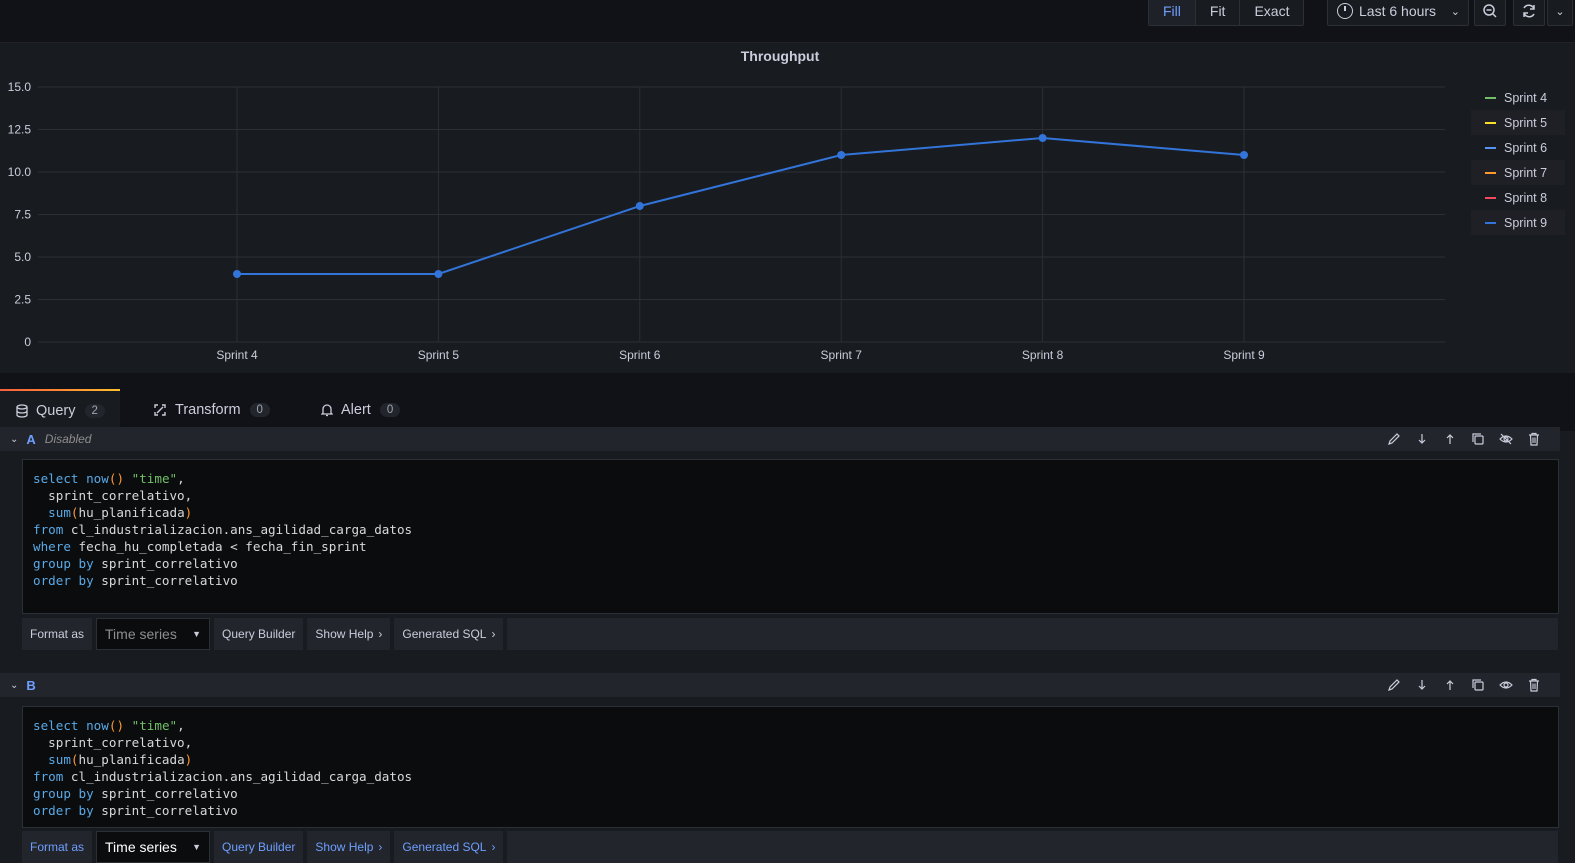 Image resolution: width=1575 pixels, height=863 pixels. I want to click on fit-button: Fit, so click(1218, 12).